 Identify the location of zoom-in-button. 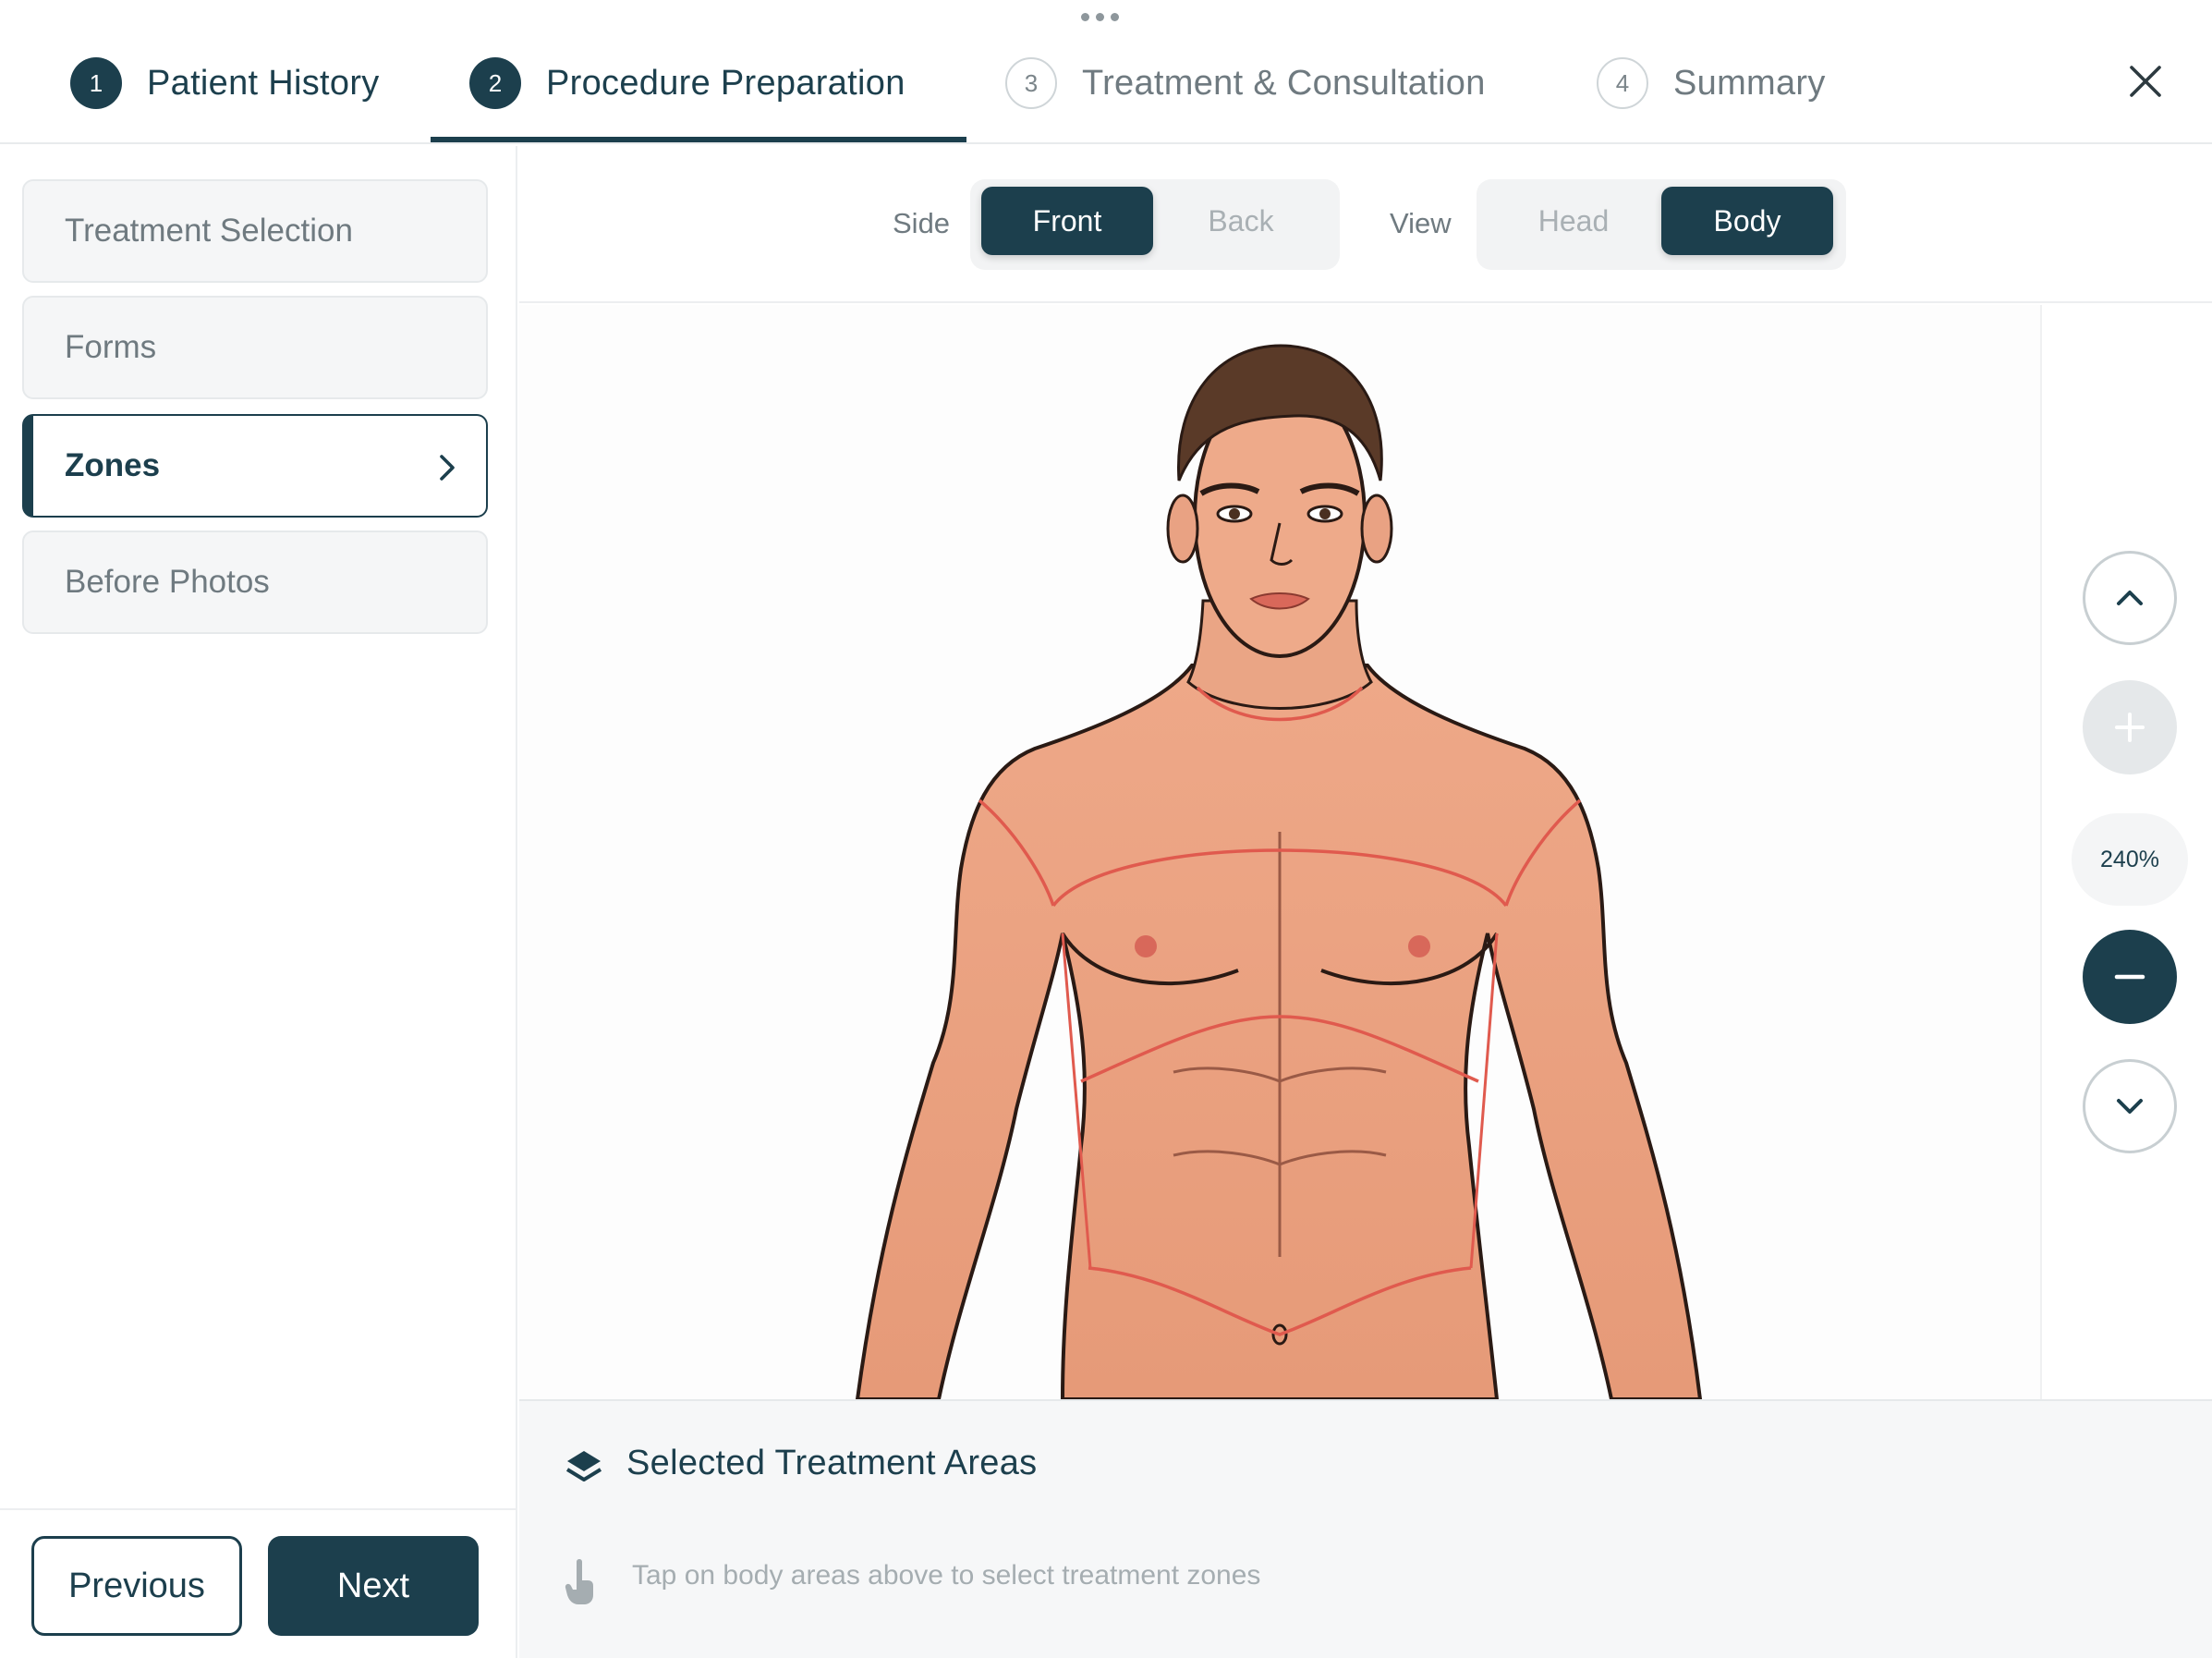
(2130, 727).